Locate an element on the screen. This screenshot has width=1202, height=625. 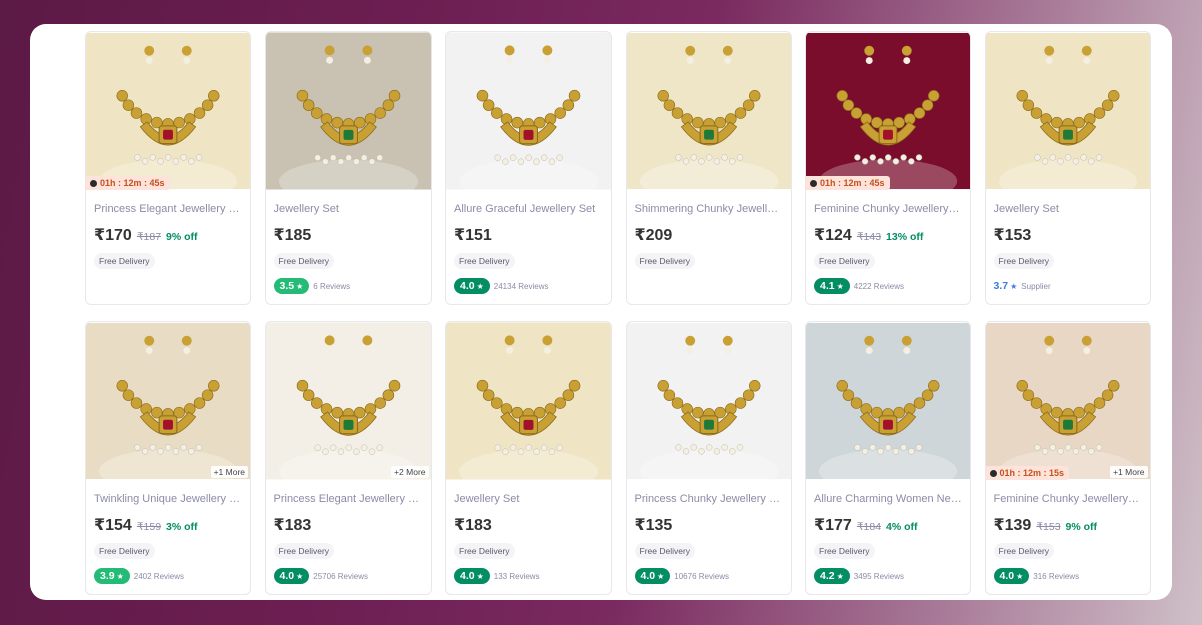
product-name: Shimmering Chunky Jewellery Set is located at coordinates (709, 210).